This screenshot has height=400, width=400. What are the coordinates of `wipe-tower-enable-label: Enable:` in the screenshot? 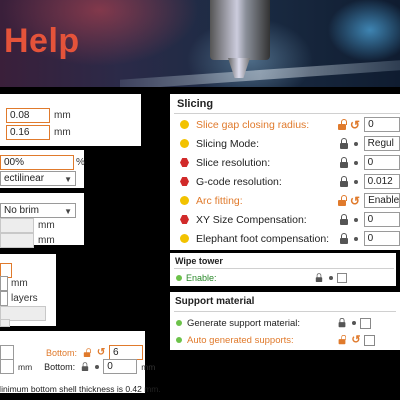 It's located at (201, 278).